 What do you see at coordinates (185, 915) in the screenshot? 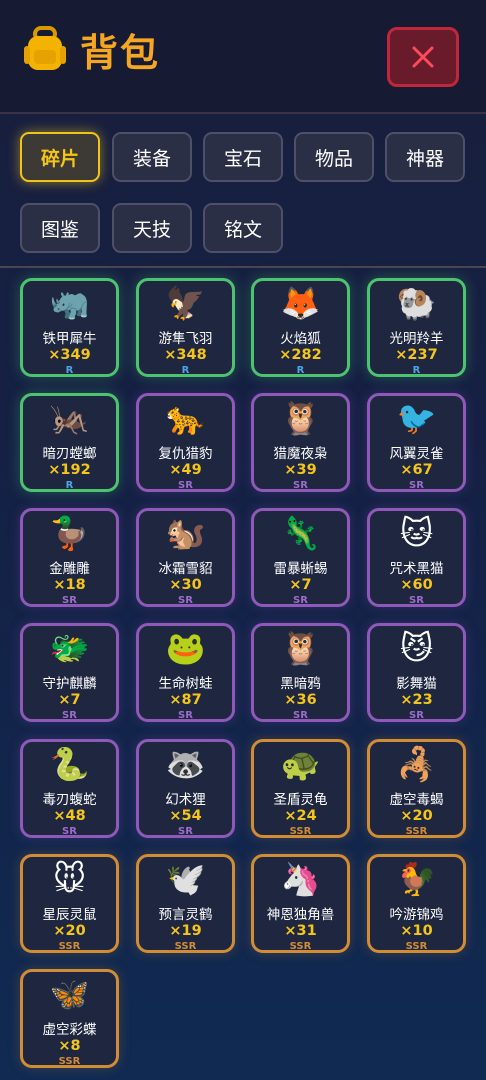
I see `fragment-name: 预言灵鹤` at bounding box center [185, 915].